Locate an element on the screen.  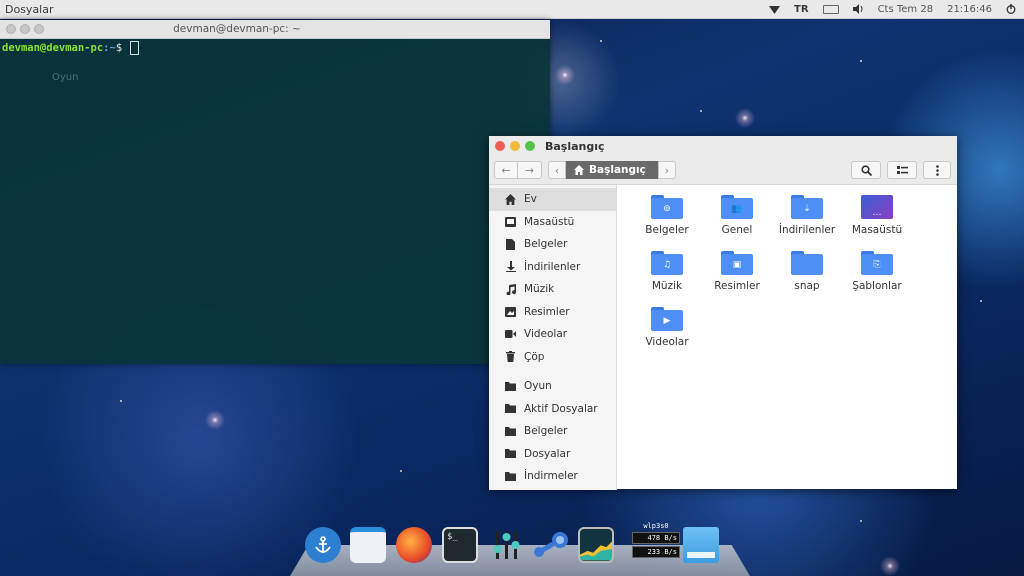
sidebar-item-label: Oyun is located at coordinates (538, 386).